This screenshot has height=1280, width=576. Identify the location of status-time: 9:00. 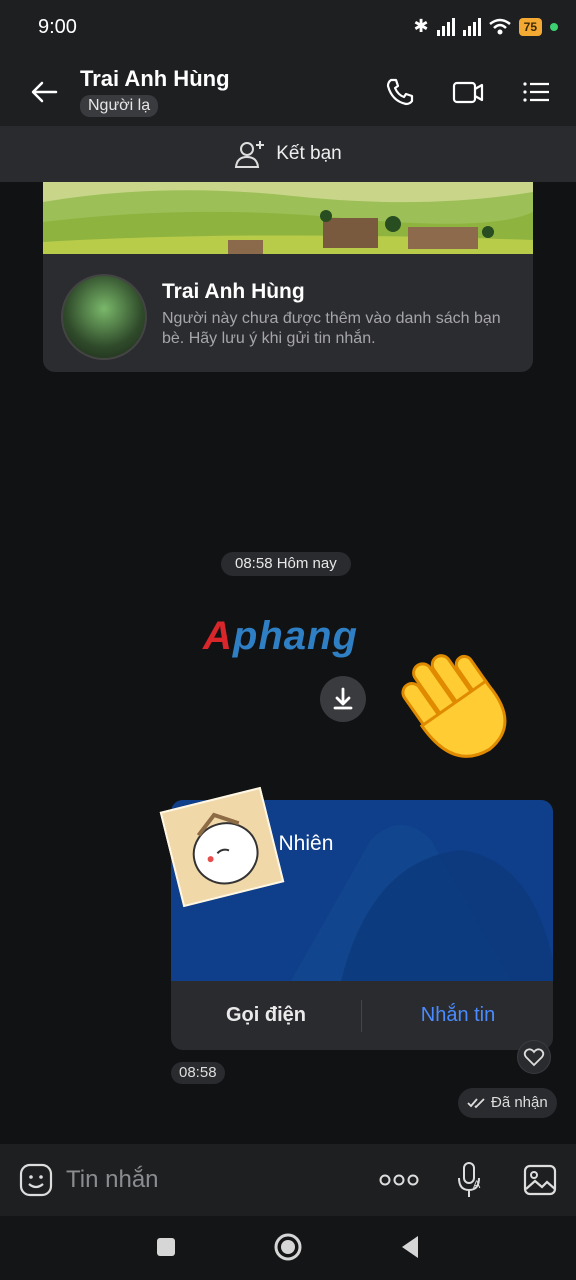
(57, 27).